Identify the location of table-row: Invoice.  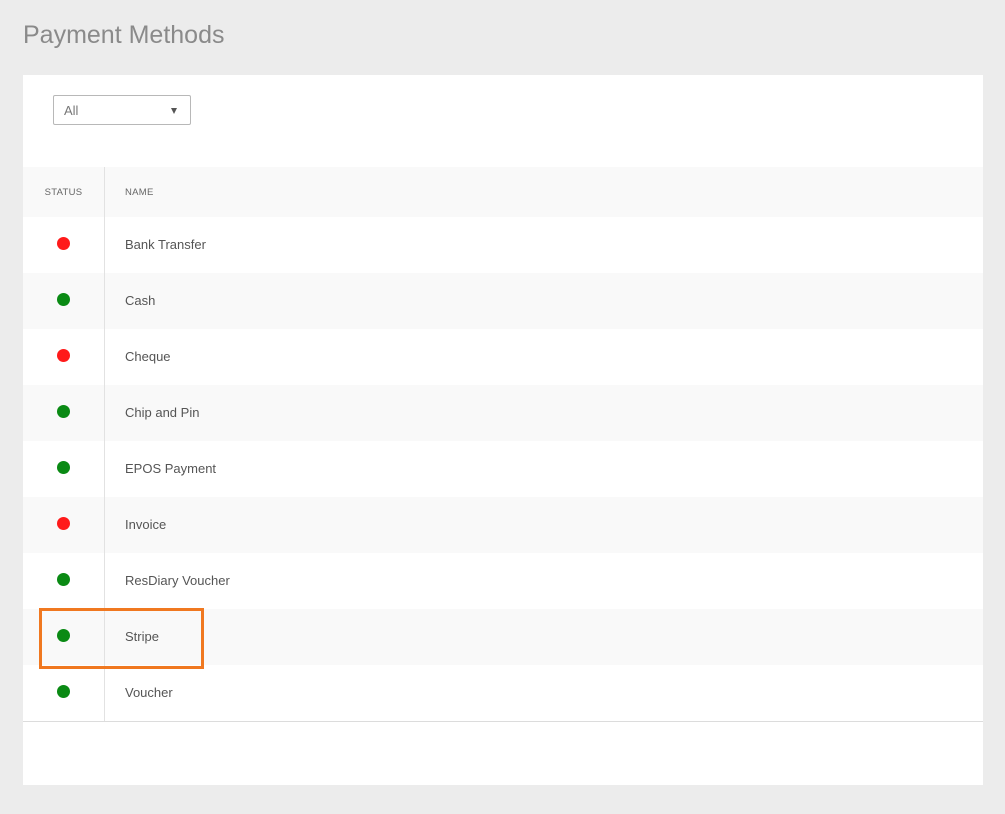
(503, 525).